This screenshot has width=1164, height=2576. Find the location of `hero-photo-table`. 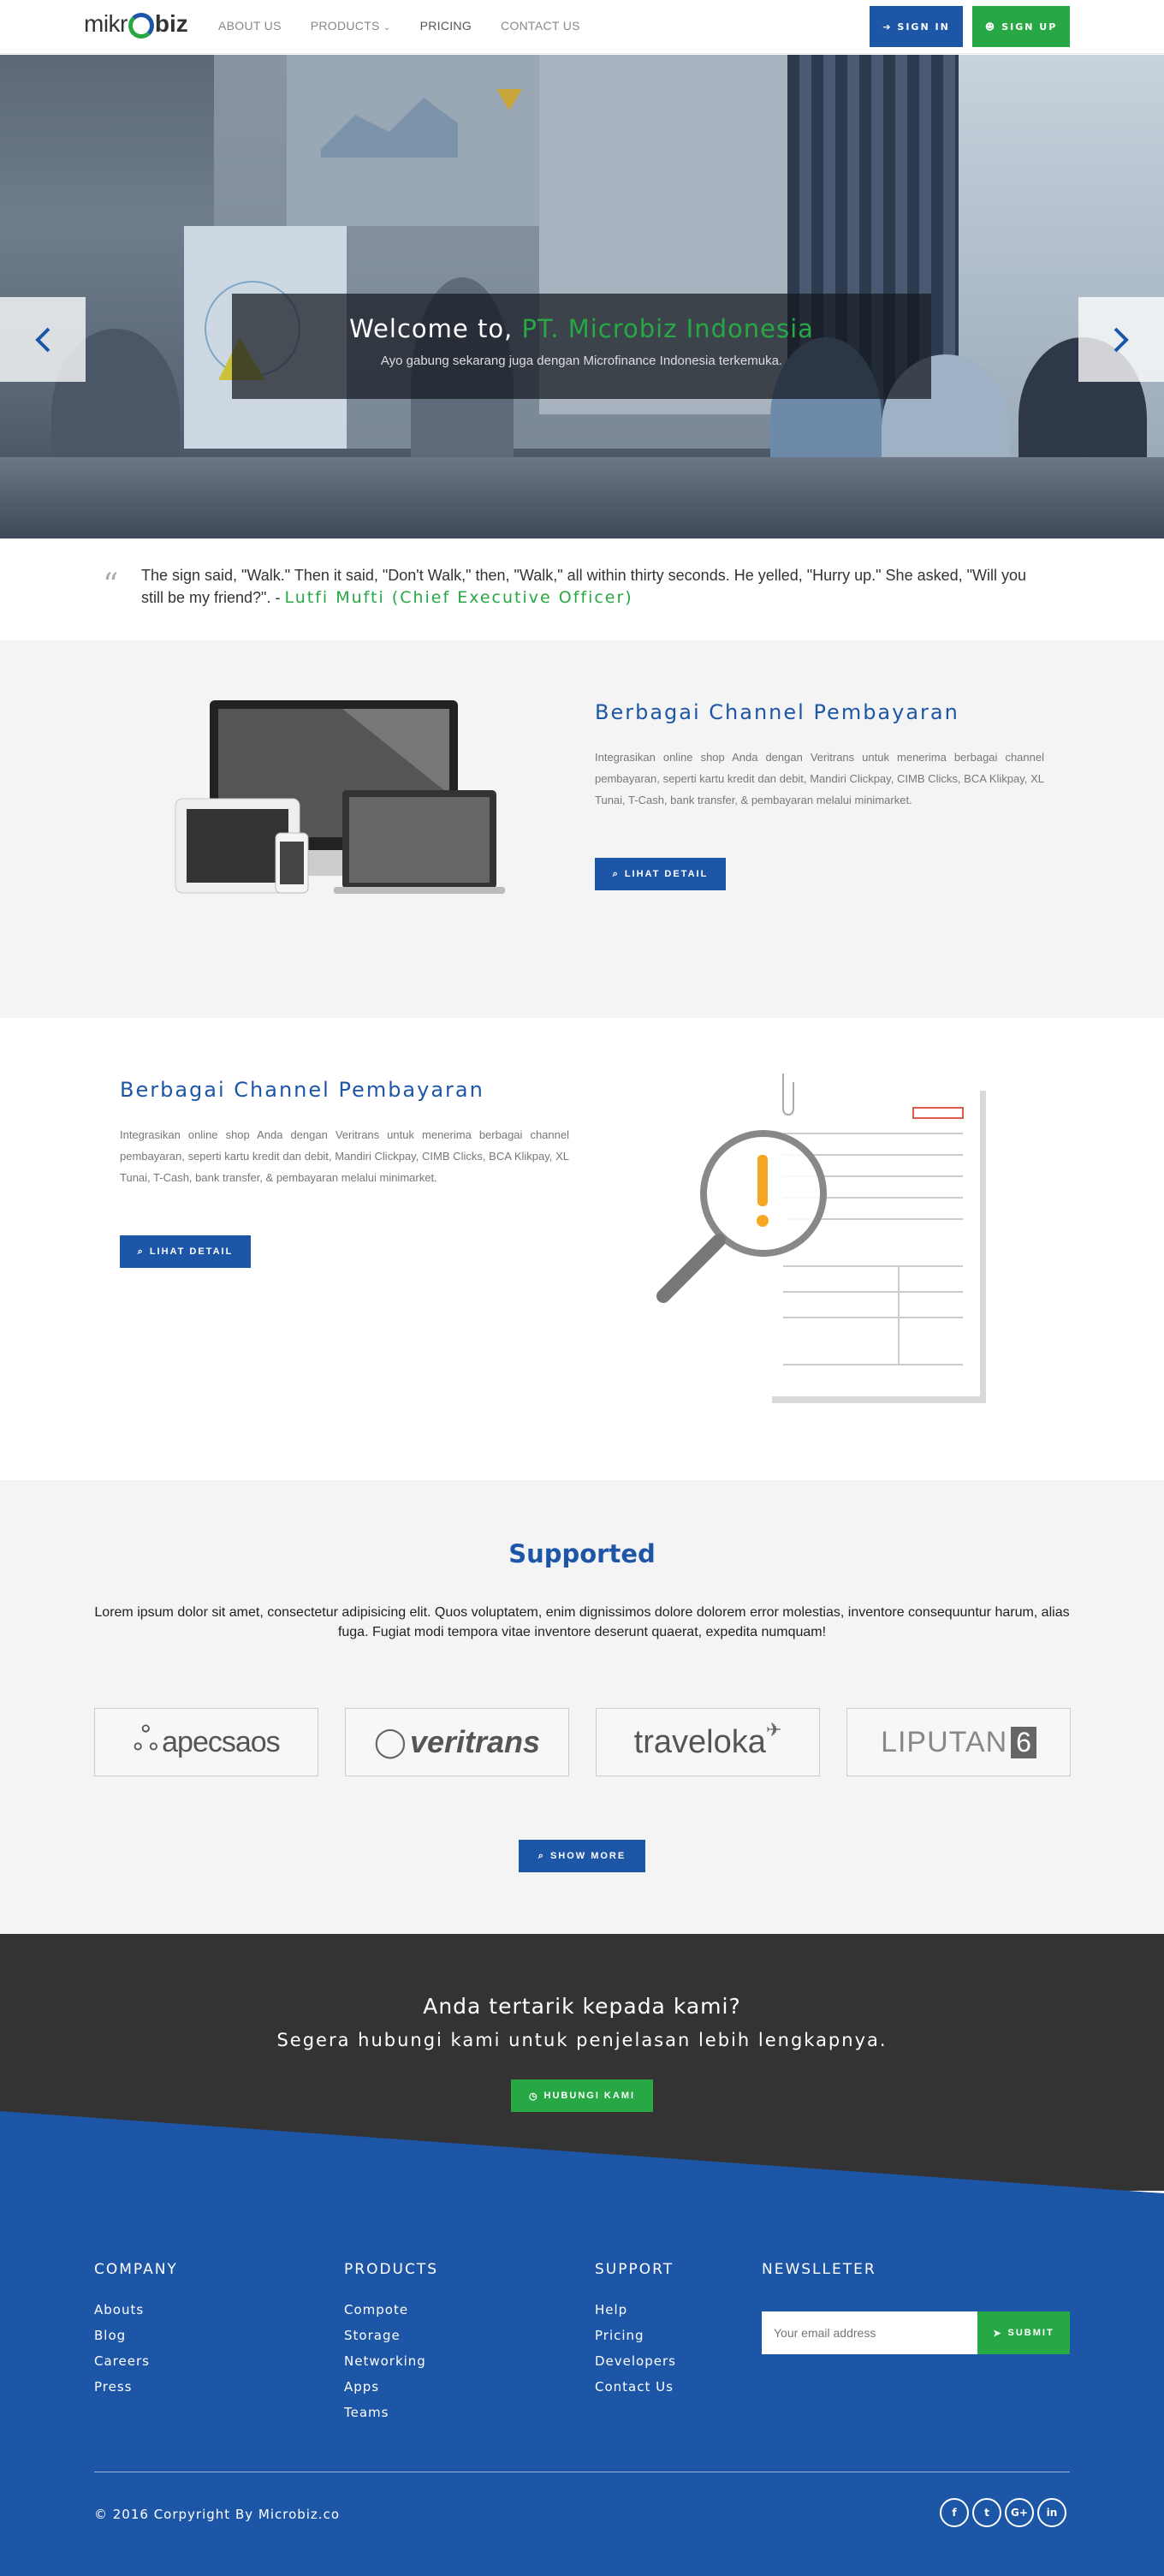

hero-photo-table is located at coordinates (582, 497).